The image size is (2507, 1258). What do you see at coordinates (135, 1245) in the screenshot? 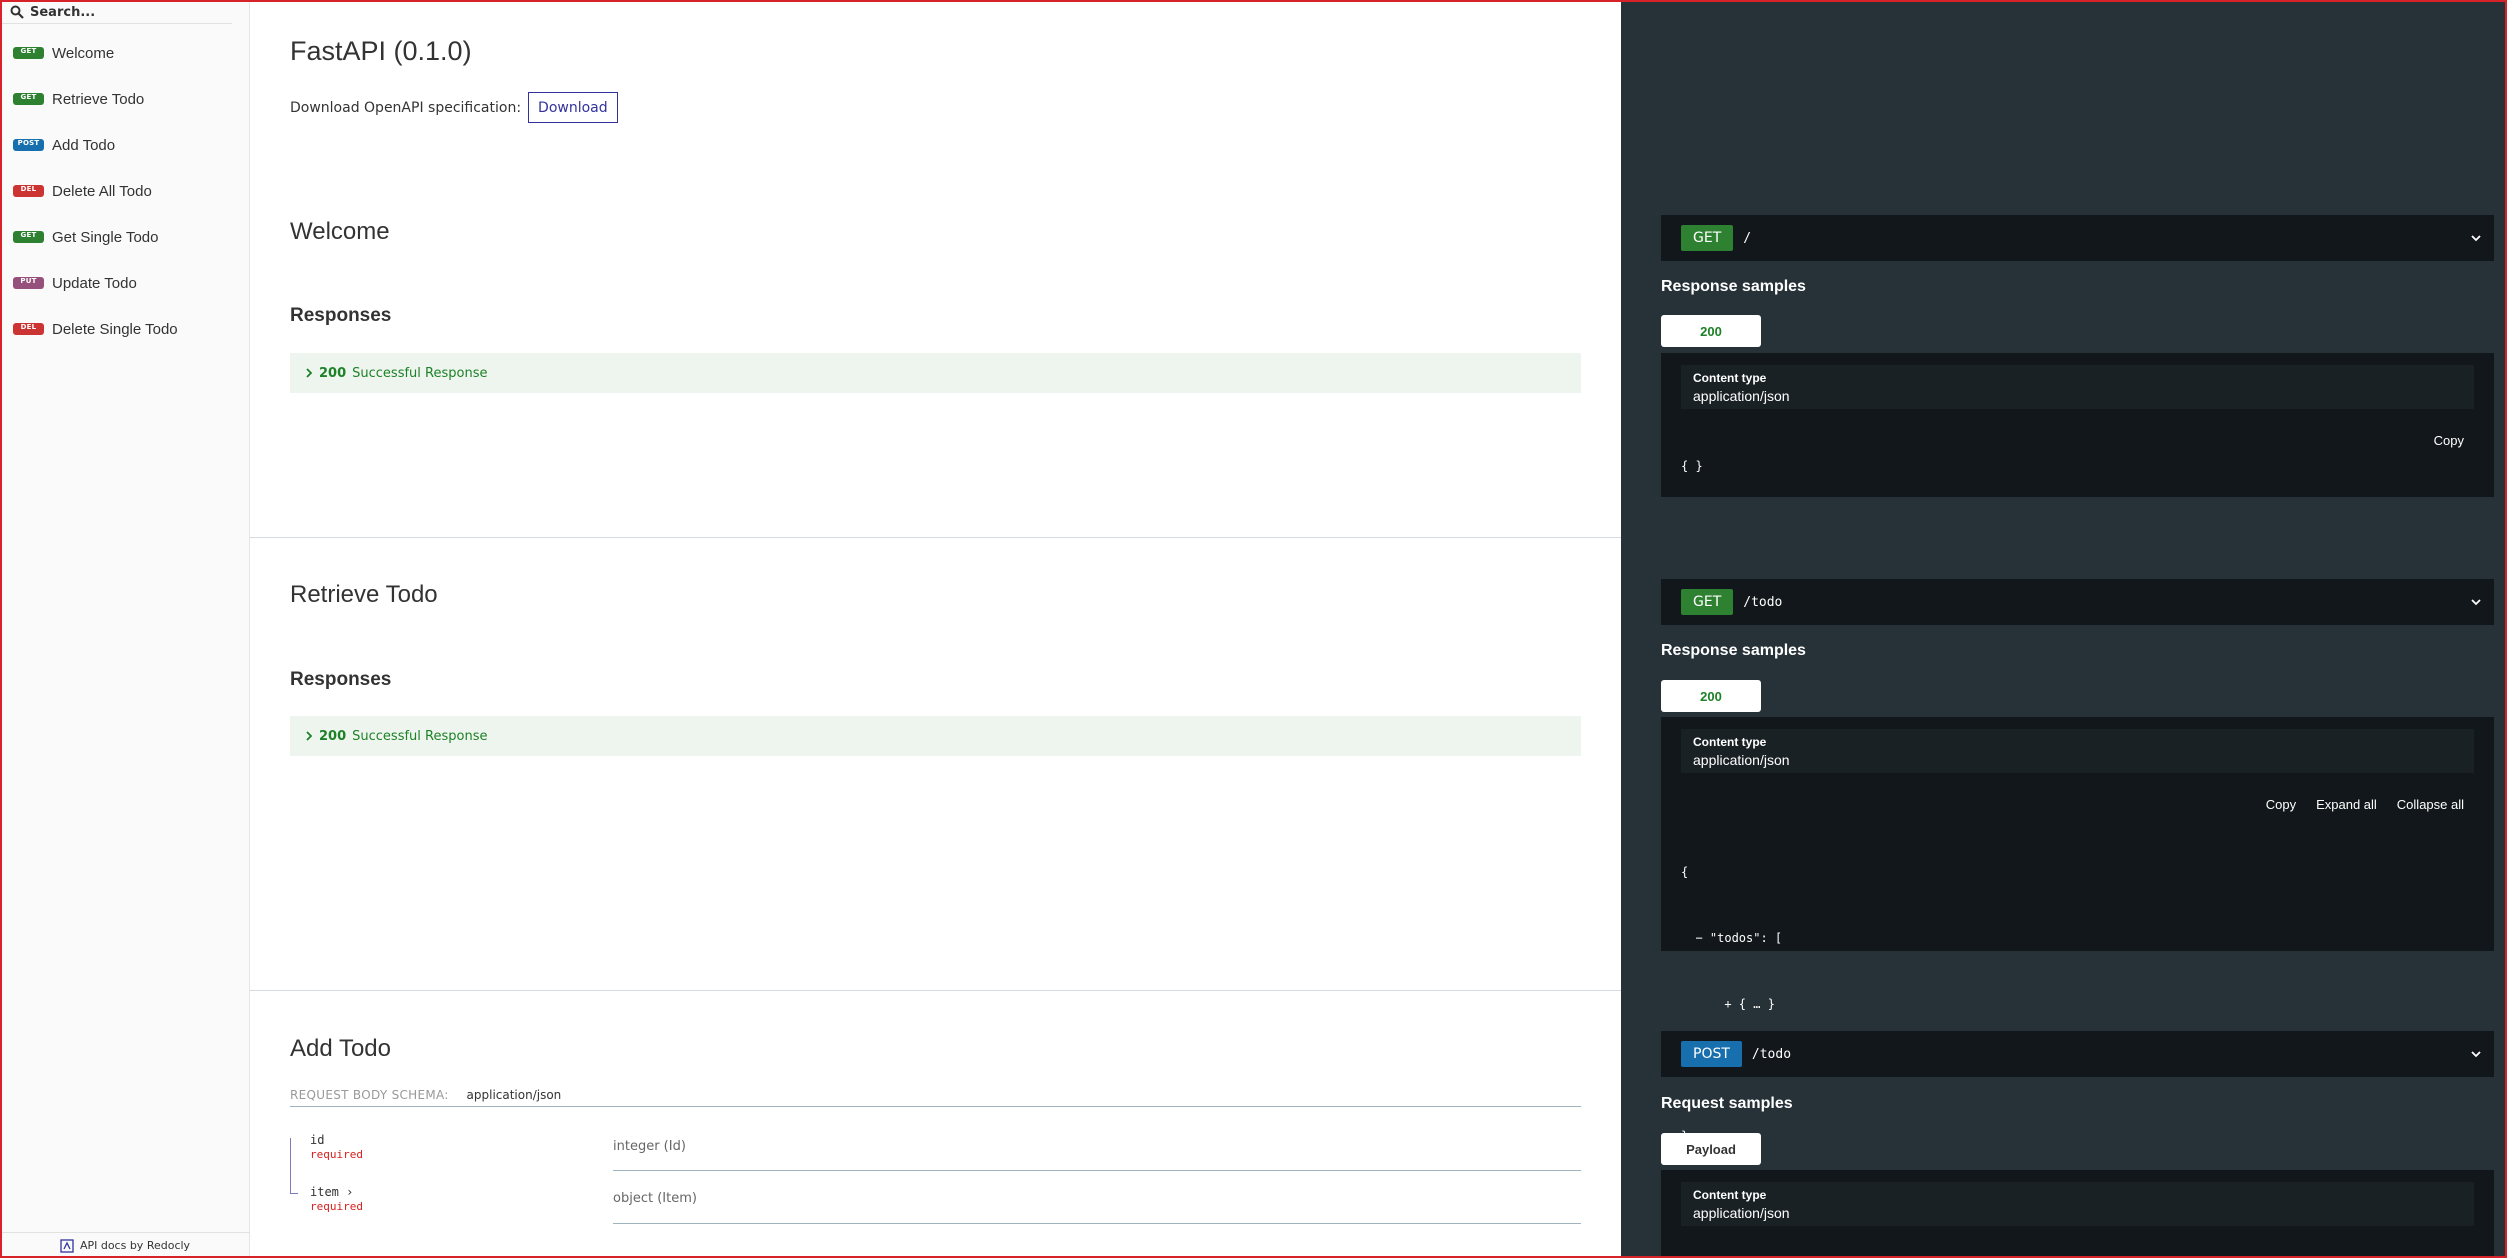
I see `redocly-credit-text: API docs by Redocly` at bounding box center [135, 1245].